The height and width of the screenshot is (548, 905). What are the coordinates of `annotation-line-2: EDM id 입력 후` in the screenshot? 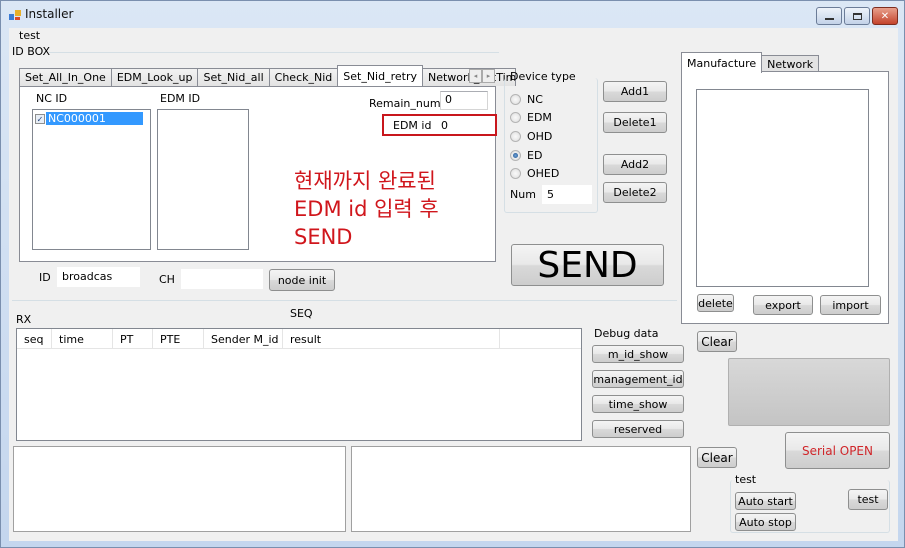 It's located at (366, 209).